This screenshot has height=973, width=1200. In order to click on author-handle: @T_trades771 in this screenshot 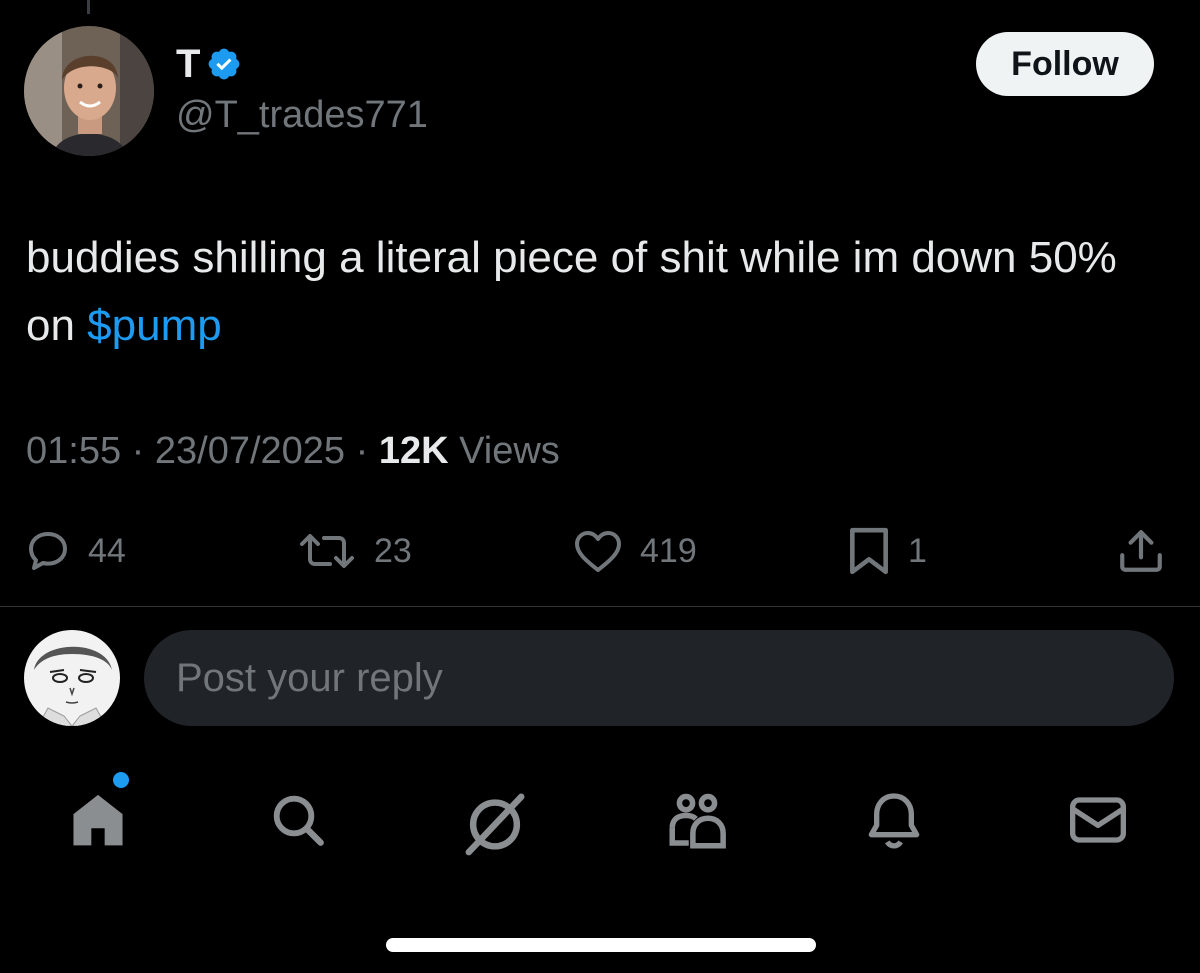, I will do `click(302, 115)`.